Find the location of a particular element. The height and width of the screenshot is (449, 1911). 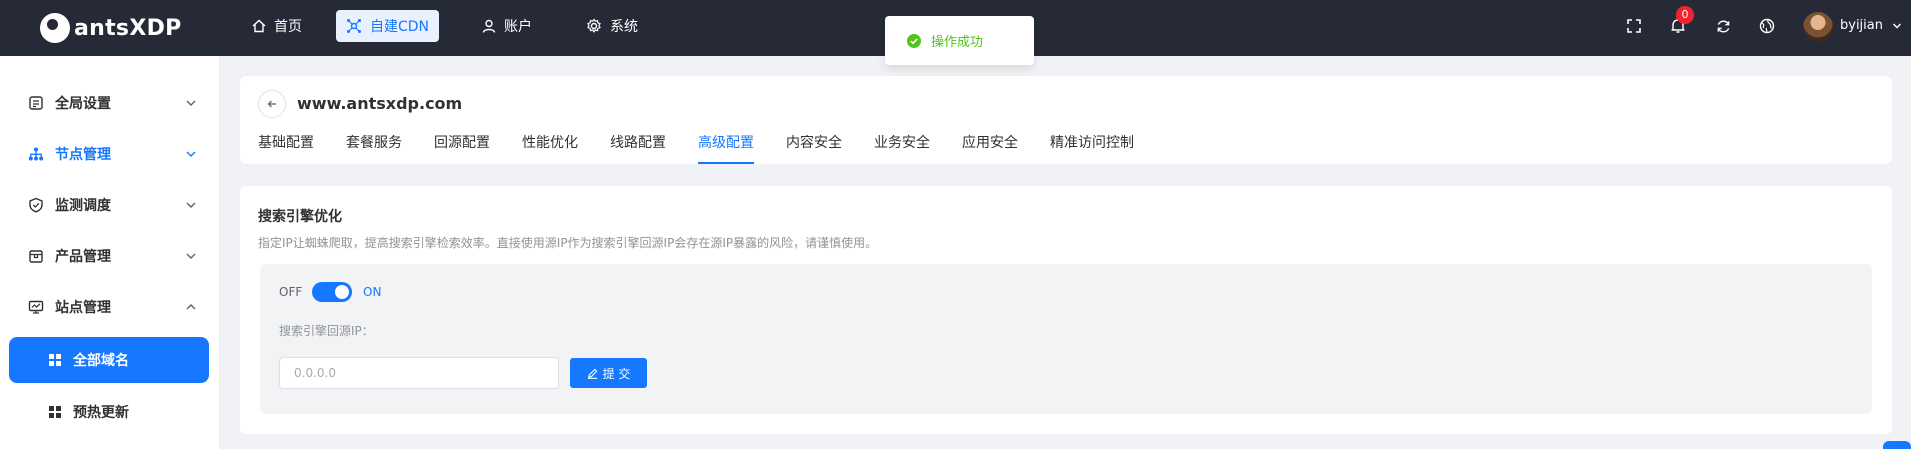

edit-icon is located at coordinates (592, 373).